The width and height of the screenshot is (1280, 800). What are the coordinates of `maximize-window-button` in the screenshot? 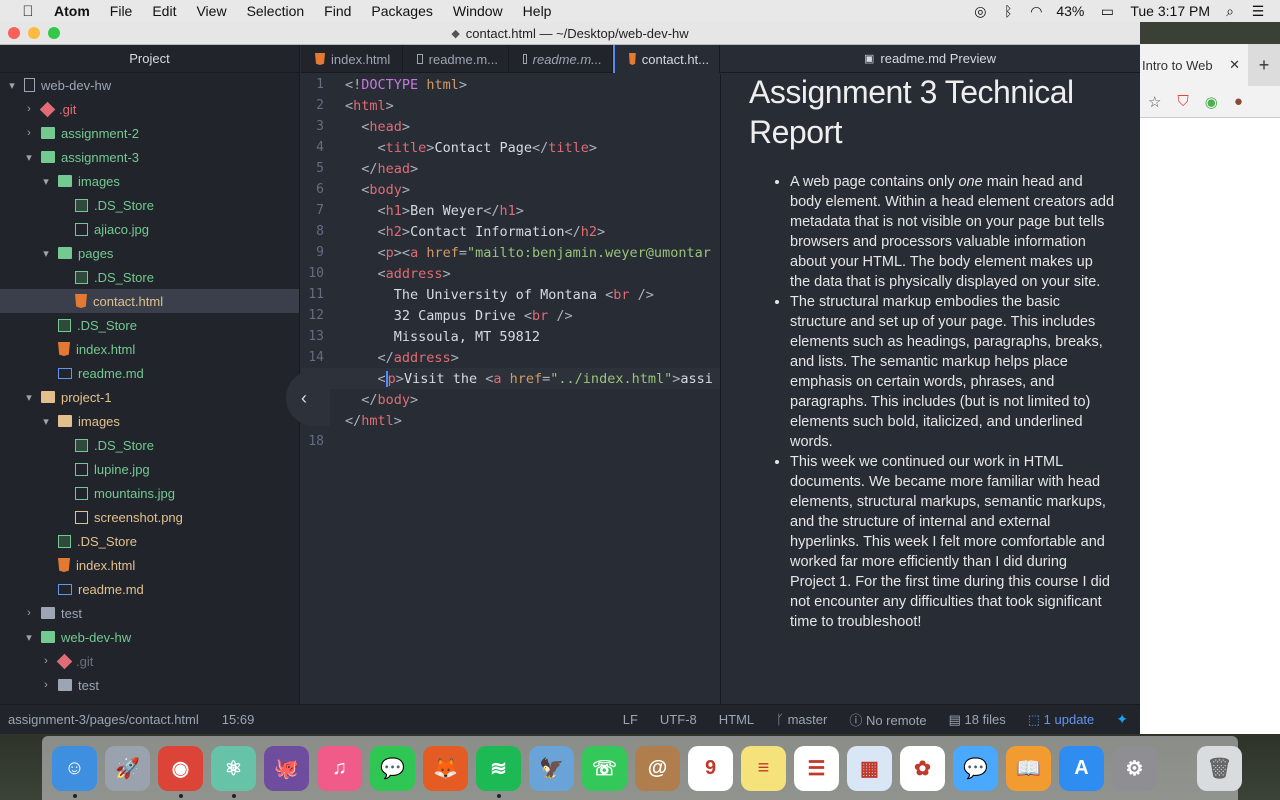 It's located at (54, 33).